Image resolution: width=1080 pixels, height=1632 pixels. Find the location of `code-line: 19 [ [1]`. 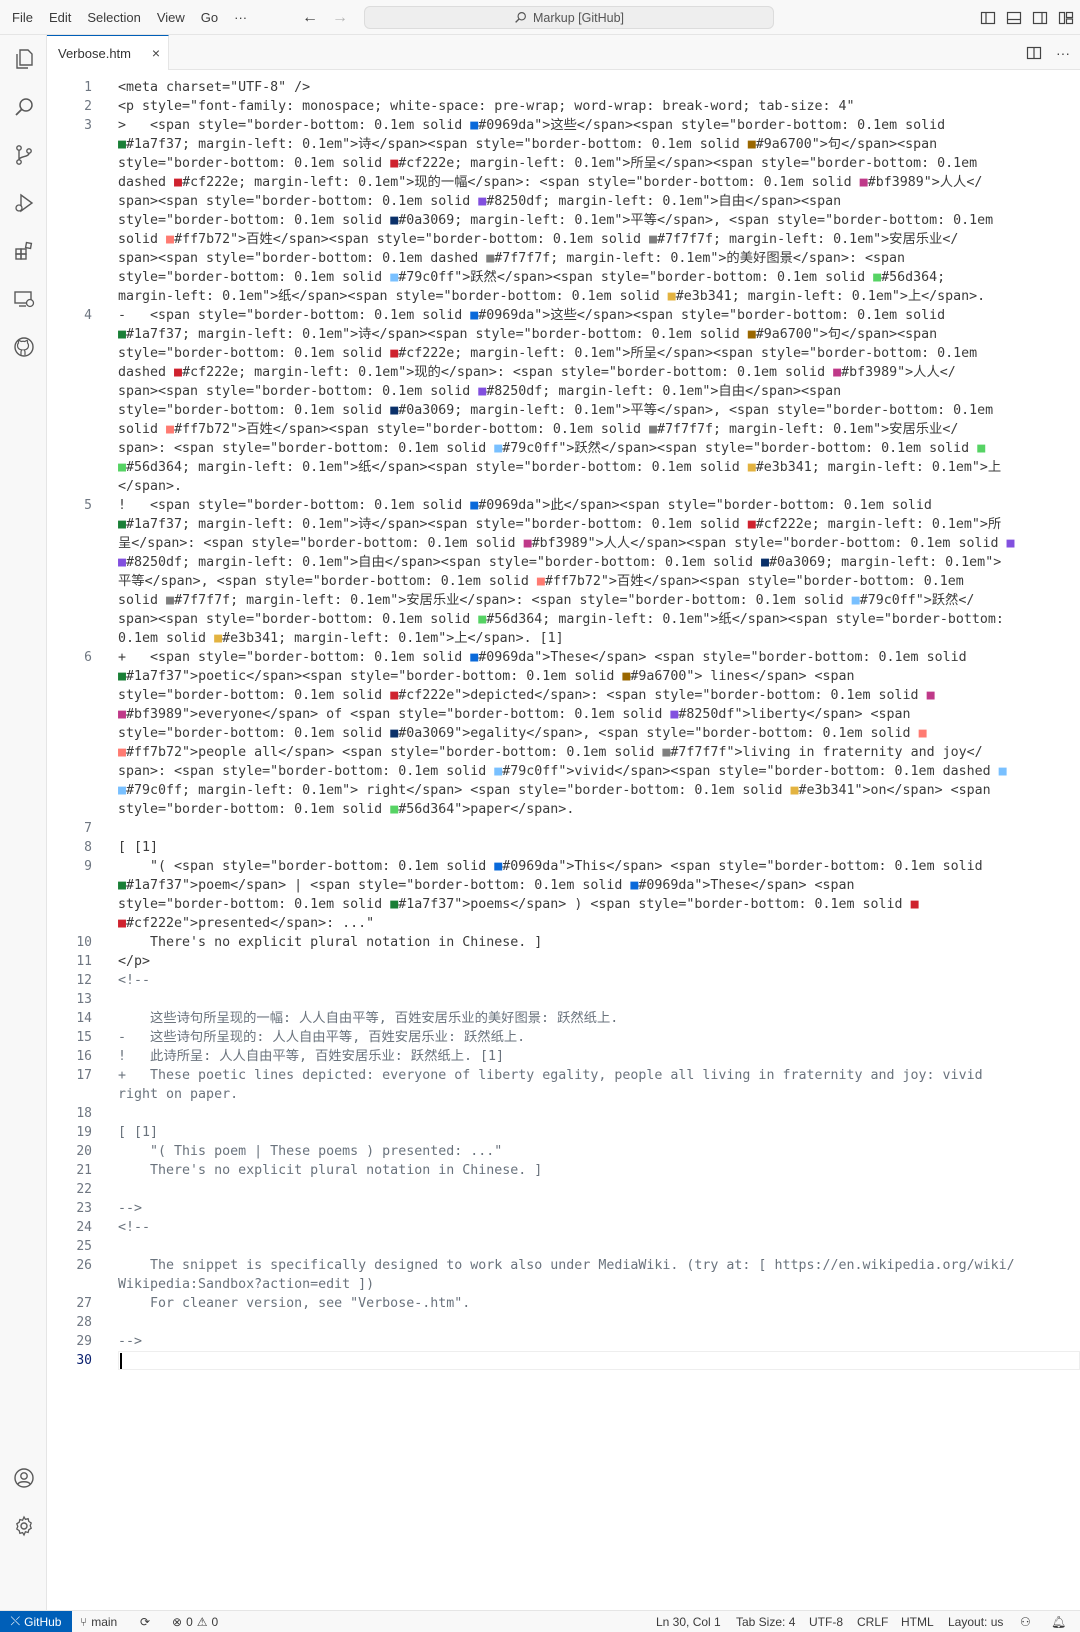

code-line: 19 [ [1] is located at coordinates (563, 1132).